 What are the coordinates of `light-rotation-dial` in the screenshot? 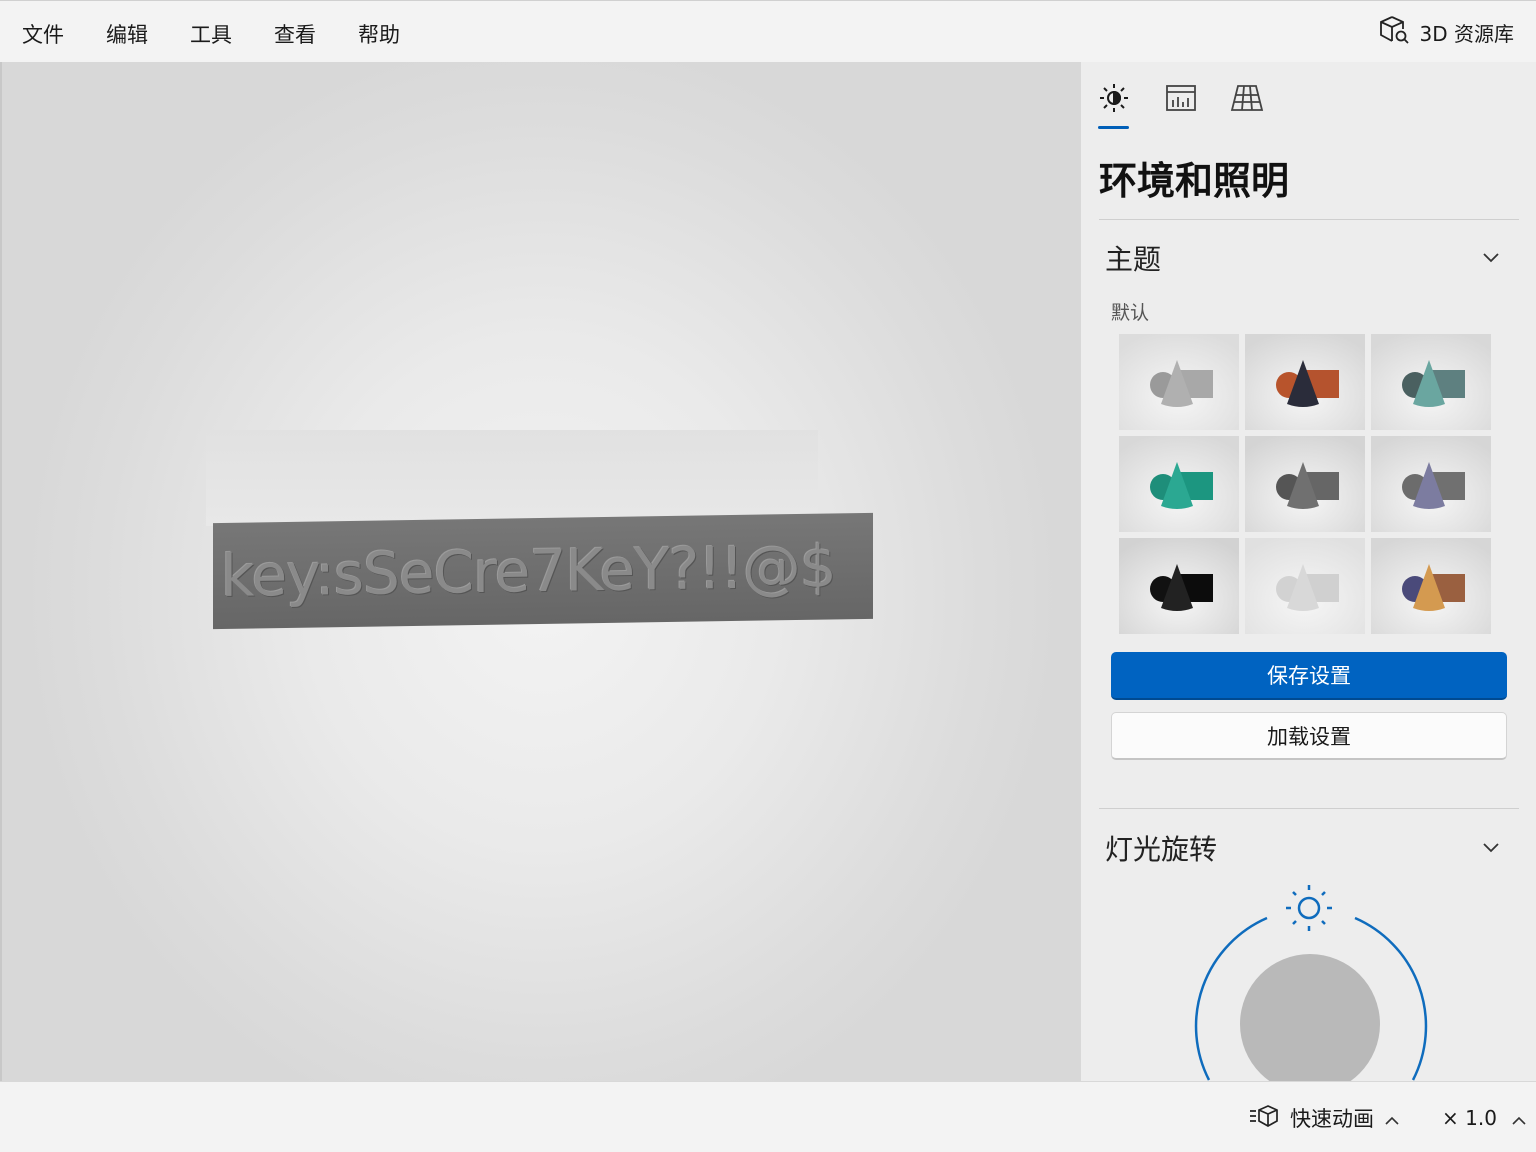 It's located at (1311, 980).